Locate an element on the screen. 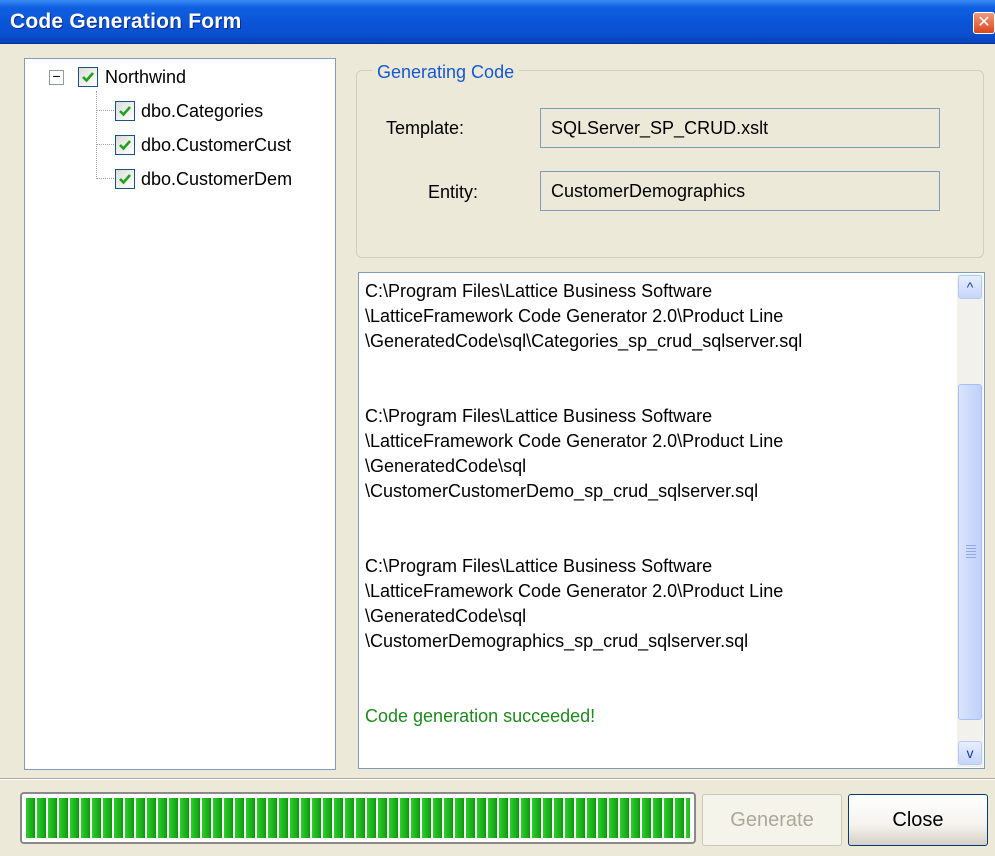 This screenshot has height=856, width=995. scroll-down-button: v is located at coordinates (970, 753).